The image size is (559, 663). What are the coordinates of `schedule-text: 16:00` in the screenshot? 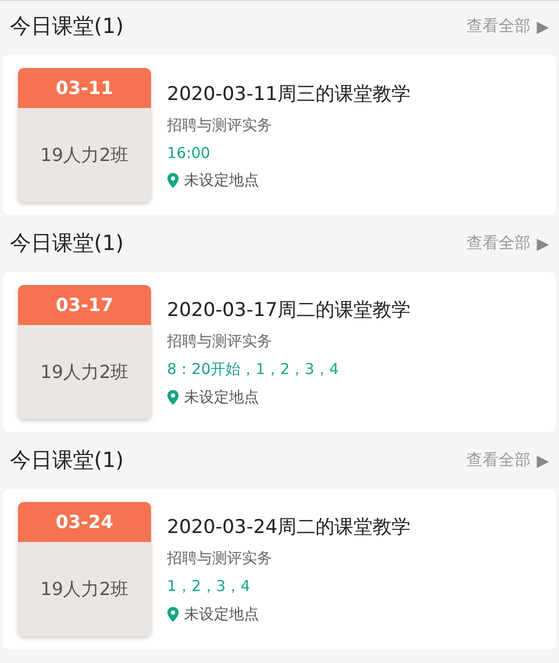 It's located at (189, 153).